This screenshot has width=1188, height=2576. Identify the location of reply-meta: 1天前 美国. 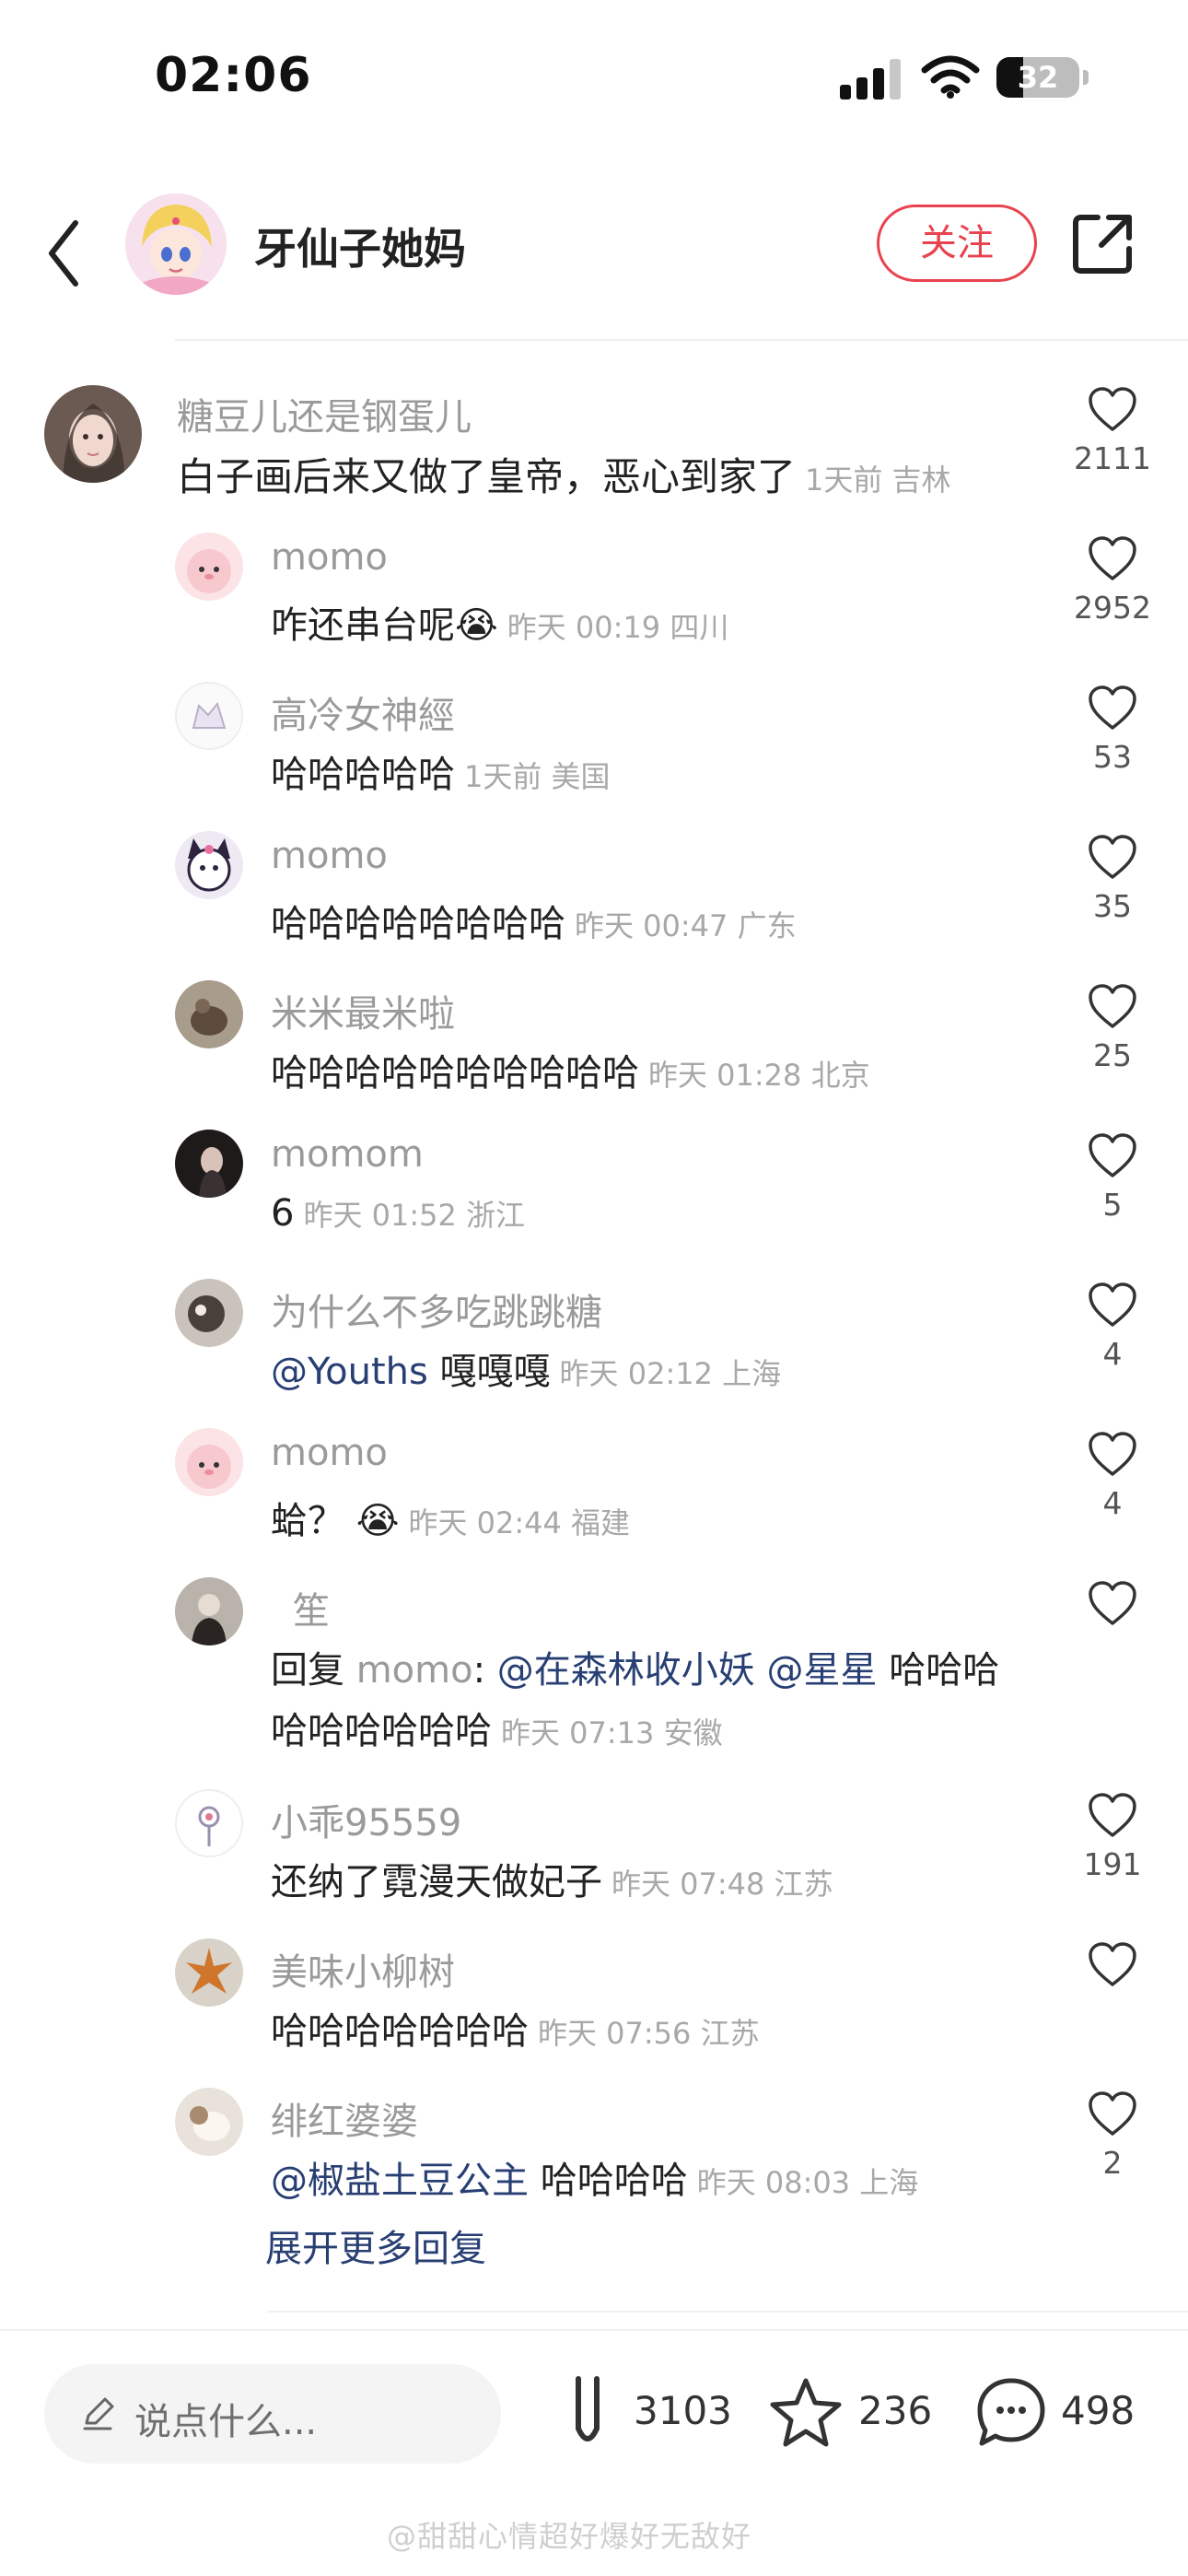
(538, 776).